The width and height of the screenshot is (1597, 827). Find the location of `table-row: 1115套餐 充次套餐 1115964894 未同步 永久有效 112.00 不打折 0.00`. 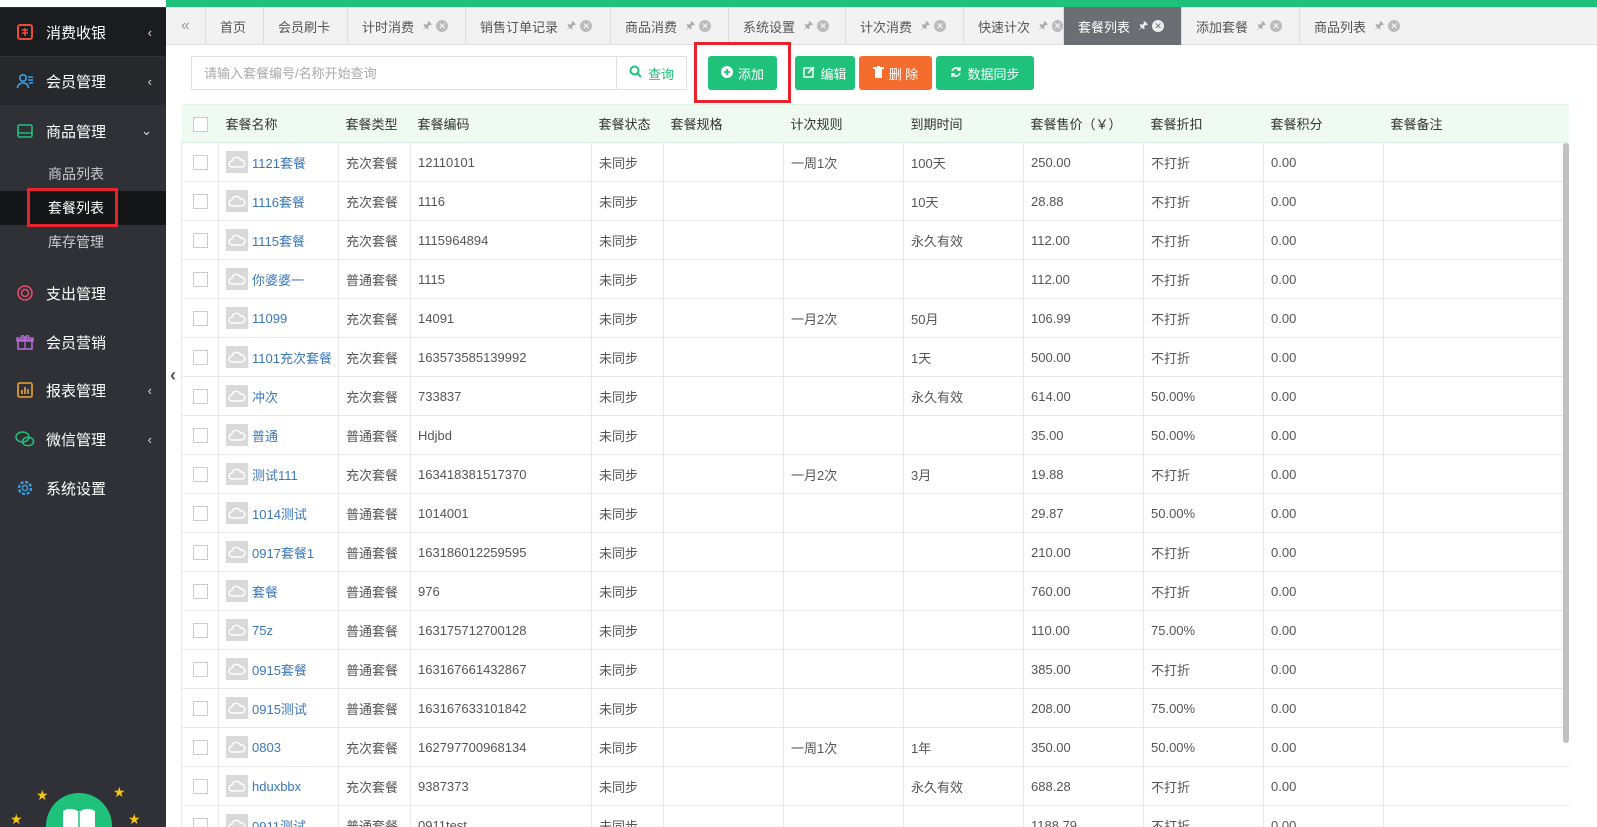

table-row: 1115套餐 充次套餐 1115964894 未同步 永久有效 112.00 不打折 0.00 is located at coordinates (875, 240).